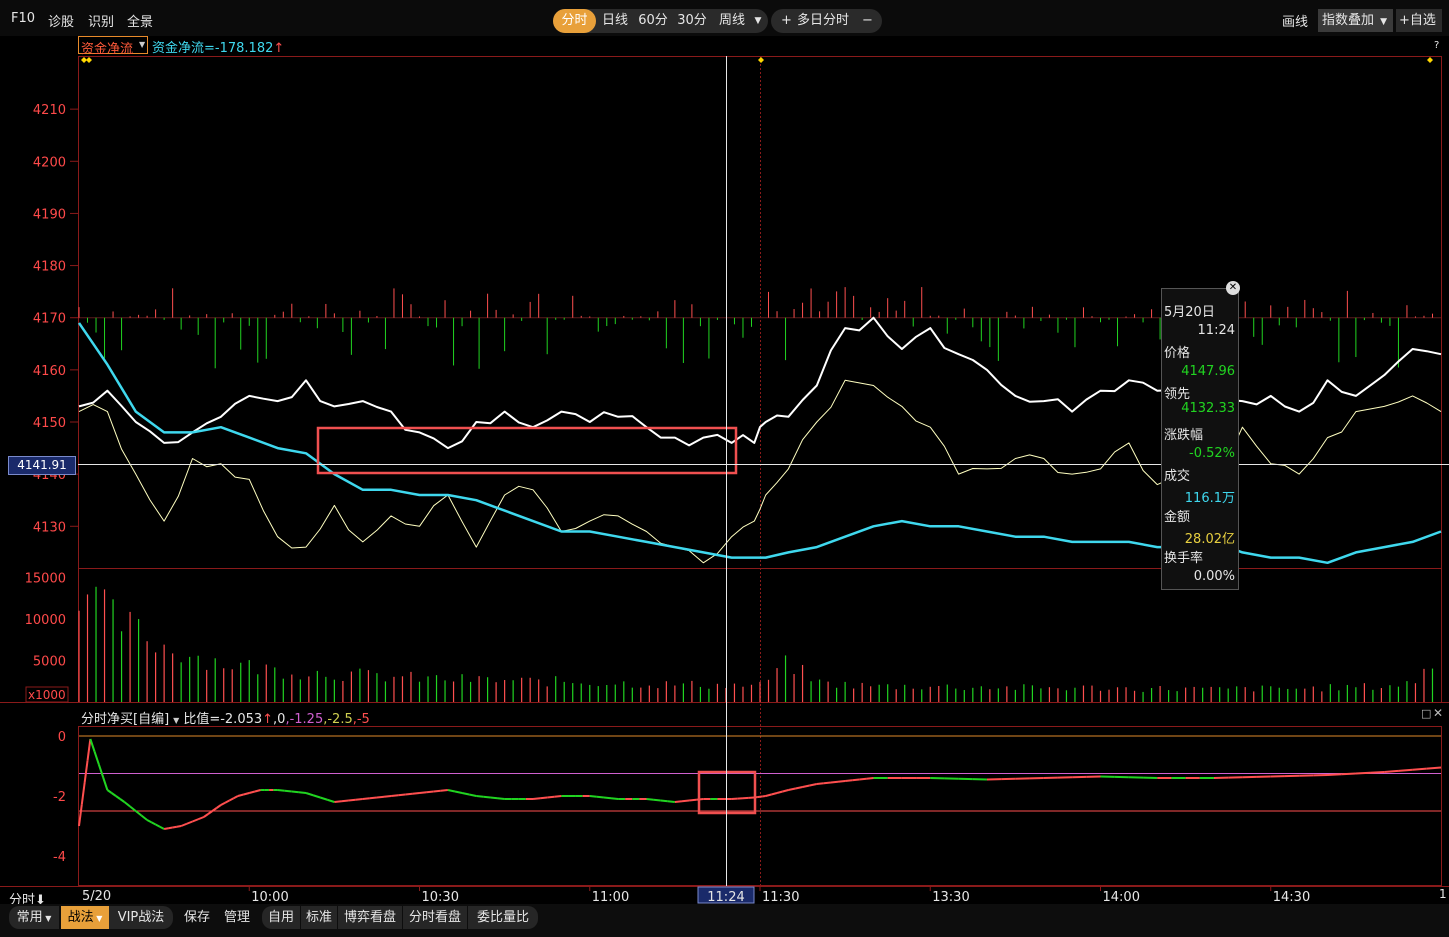 Image resolution: width=1449 pixels, height=937 pixels. Describe the element at coordinates (97, 896) in the screenshot. I see `time-axis-date: 5/20` at that location.